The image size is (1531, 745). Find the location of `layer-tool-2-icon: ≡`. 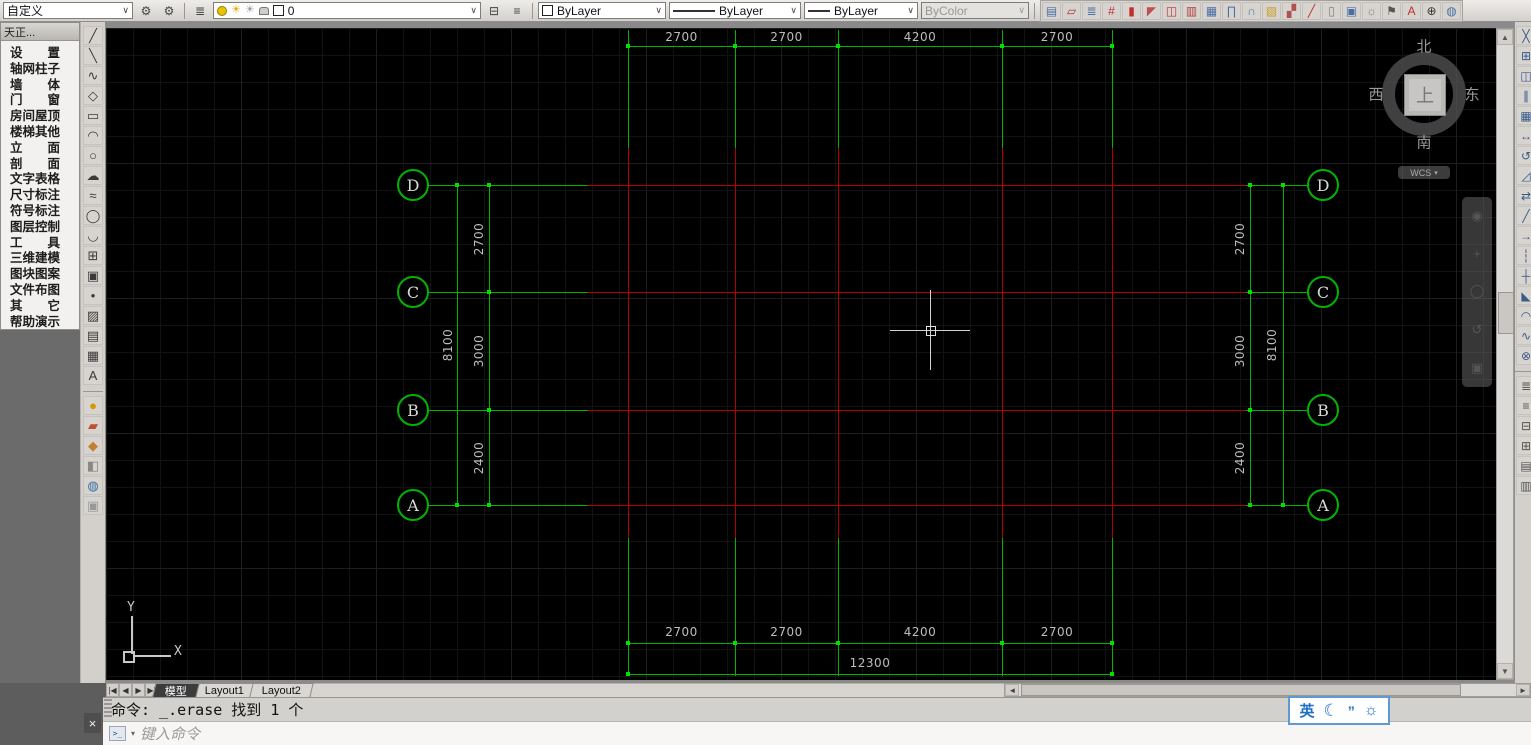

layer-tool-2-icon: ≡ is located at coordinates (1523, 405).